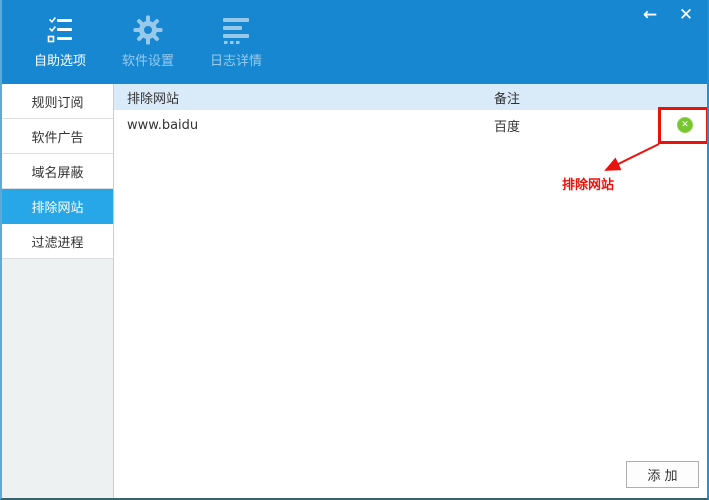 This screenshot has height=500, width=709. Describe the element at coordinates (588, 185) in the screenshot. I see `annotation-label: 排除网站` at that location.